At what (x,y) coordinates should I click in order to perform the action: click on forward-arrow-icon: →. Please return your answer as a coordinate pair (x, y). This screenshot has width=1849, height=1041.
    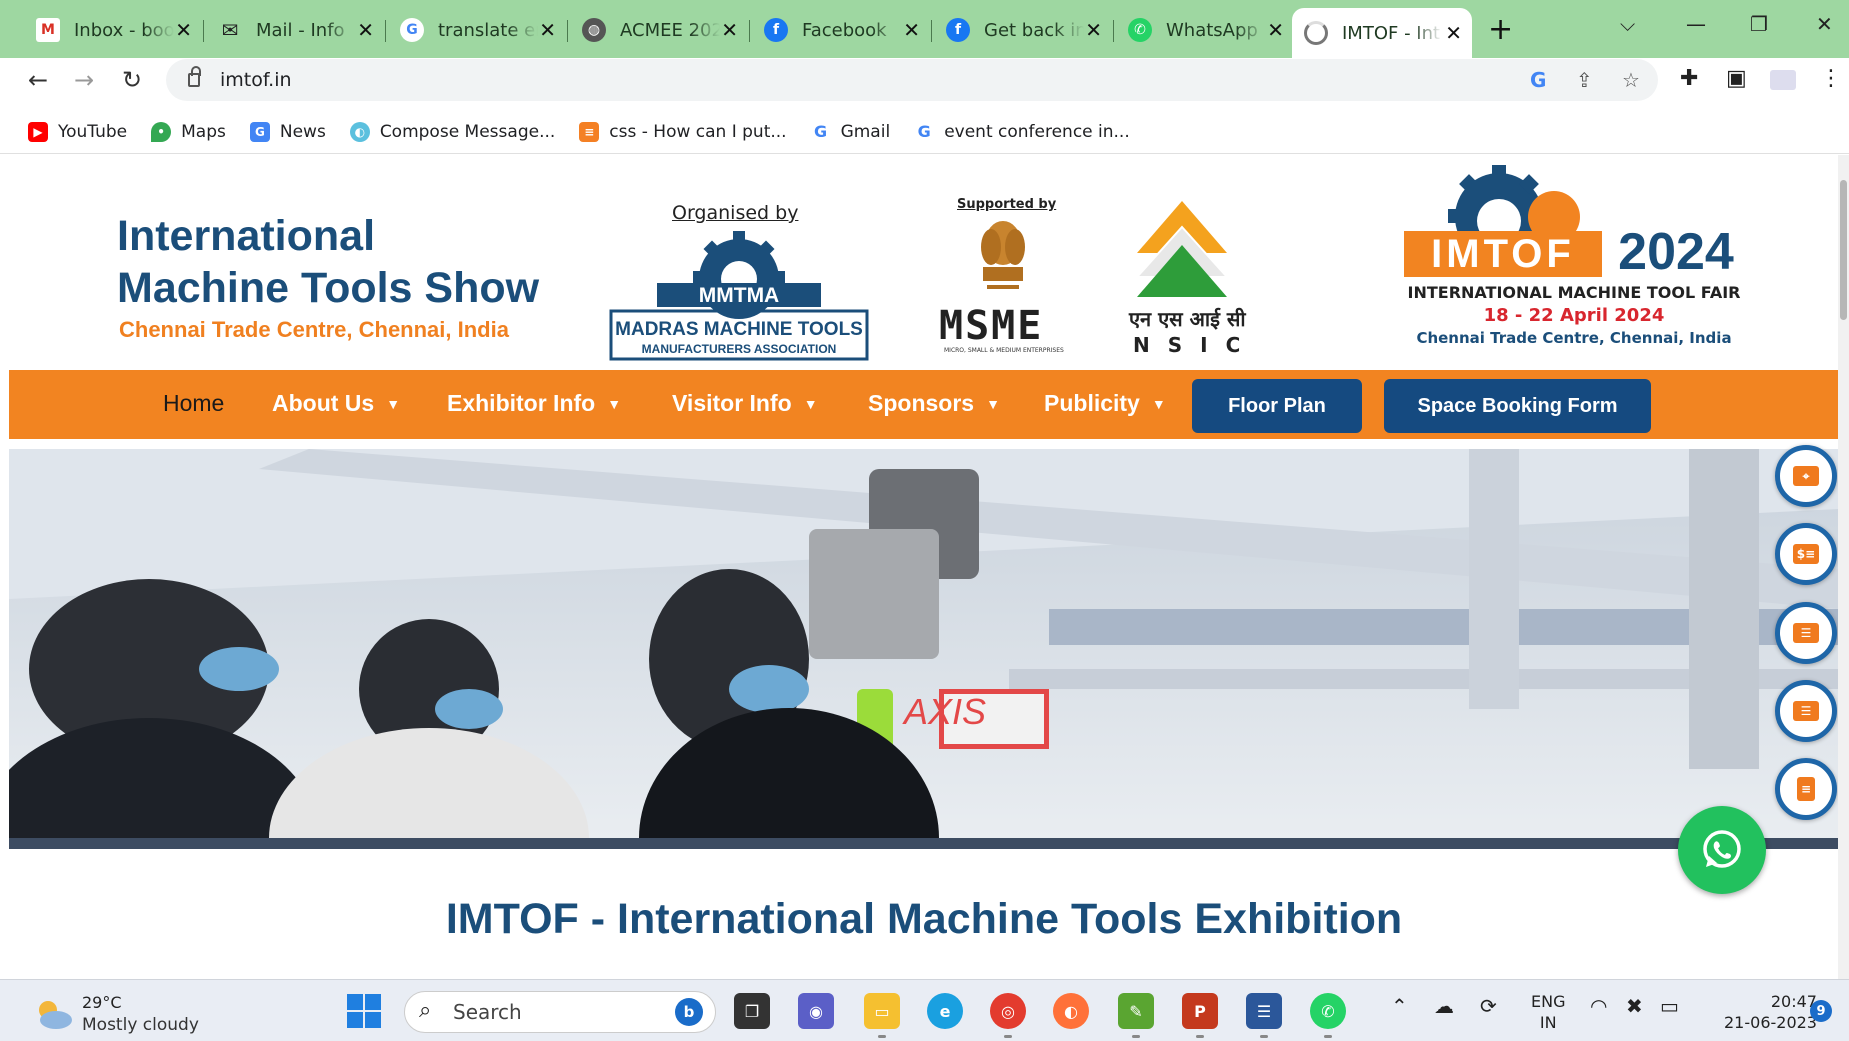
    Looking at the image, I should click on (84, 80).